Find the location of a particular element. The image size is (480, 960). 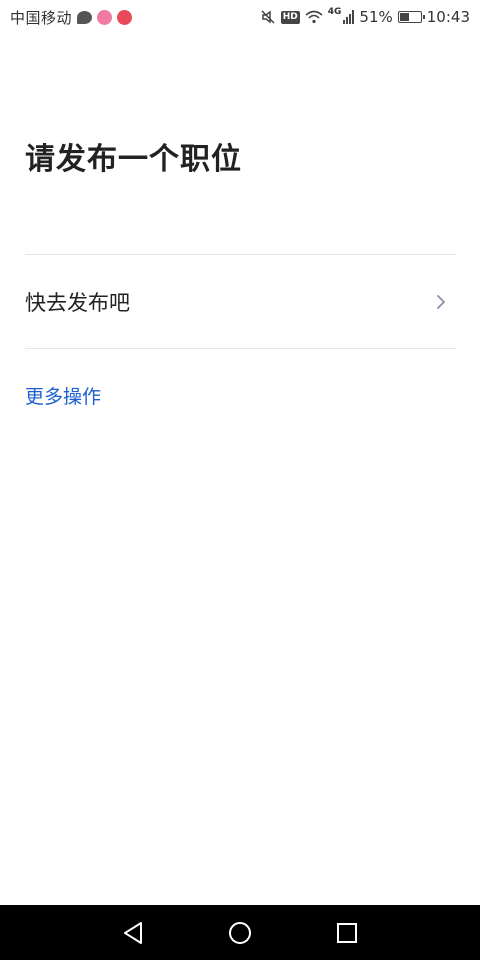

publish-job-label: 快去发布吧 is located at coordinates (77, 302).